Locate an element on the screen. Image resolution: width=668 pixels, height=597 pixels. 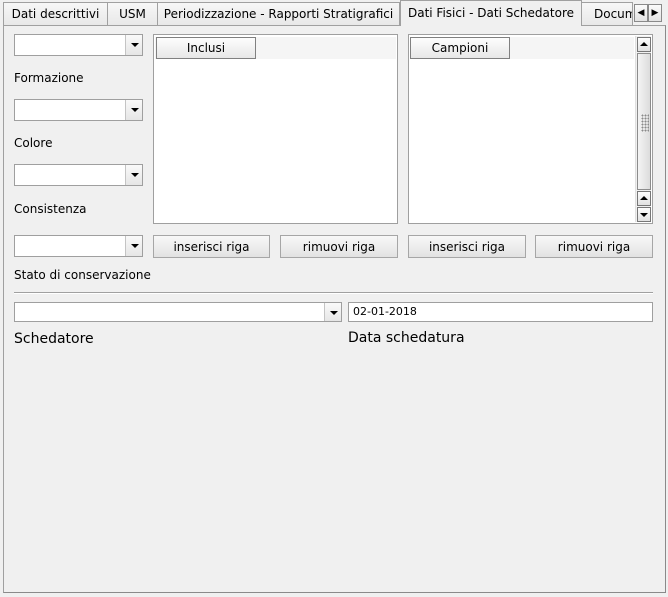
inclusi-table: Inclusi is located at coordinates (275, 129).